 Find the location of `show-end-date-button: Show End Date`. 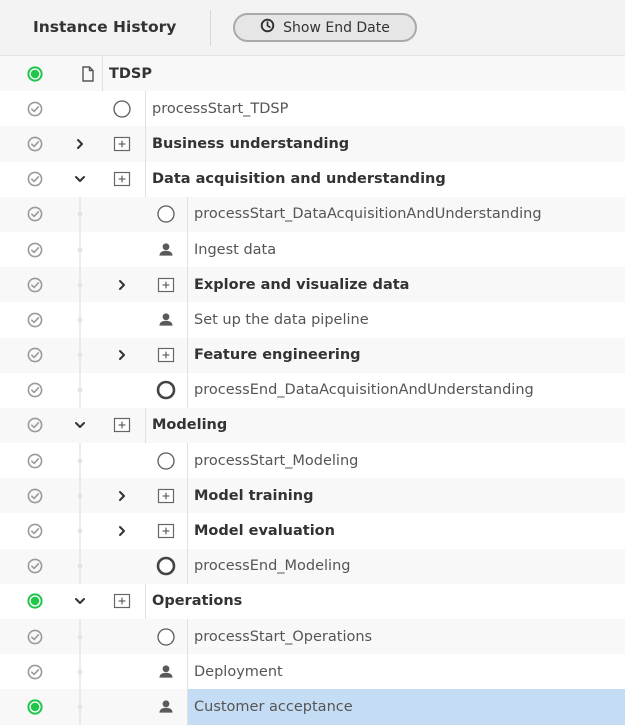

show-end-date-button: Show End Date is located at coordinates (325, 27).